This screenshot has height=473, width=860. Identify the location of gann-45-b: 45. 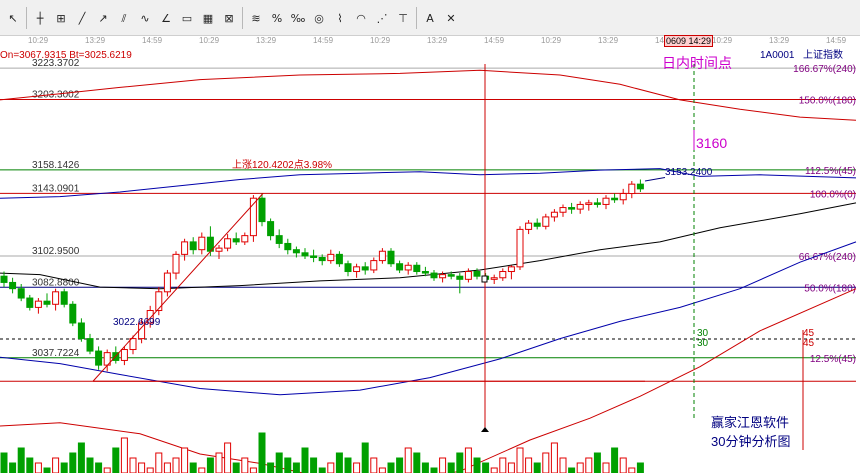
(809, 343).